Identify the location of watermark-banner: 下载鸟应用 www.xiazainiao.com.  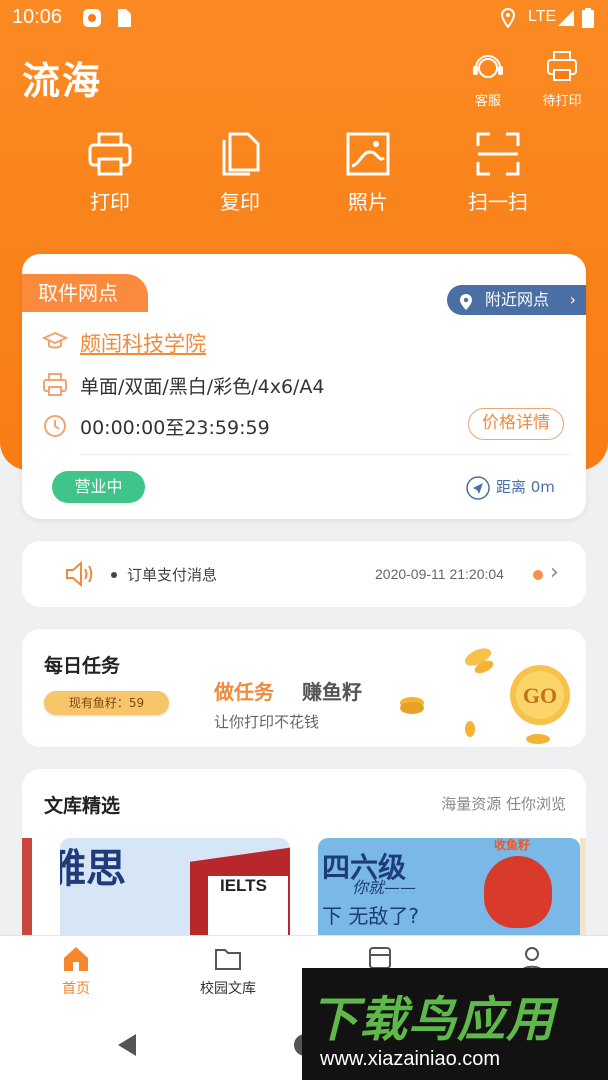
(455, 1024).